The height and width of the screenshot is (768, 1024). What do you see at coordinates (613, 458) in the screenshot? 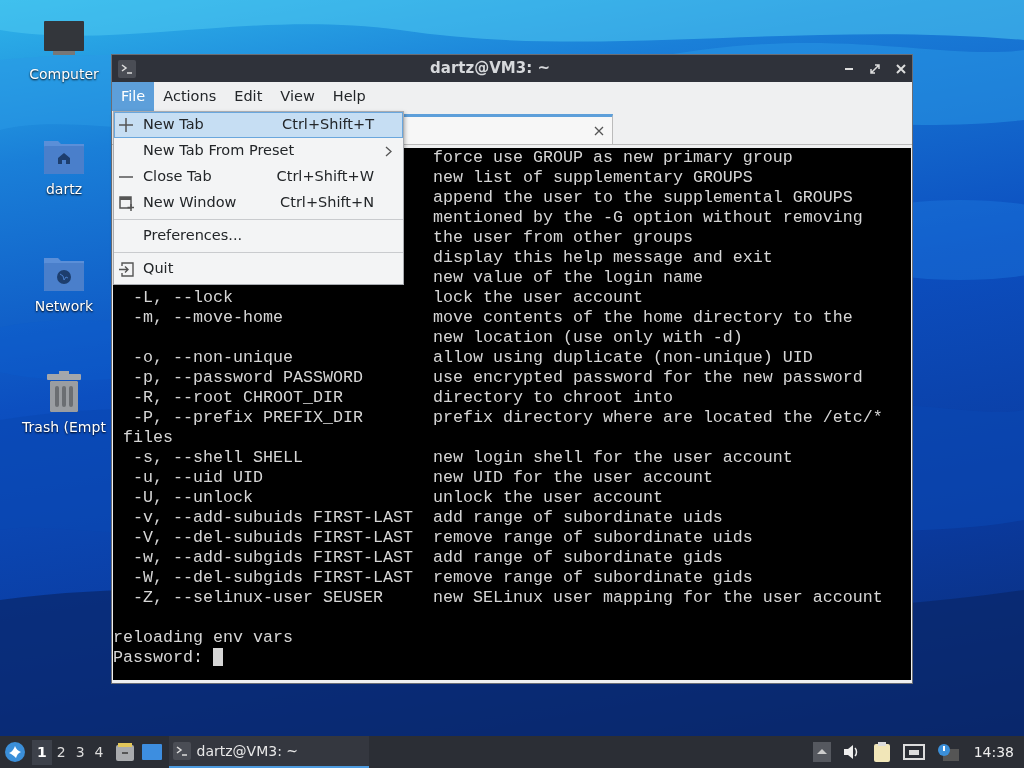
I see `description-text: new login shell for the user account` at bounding box center [613, 458].